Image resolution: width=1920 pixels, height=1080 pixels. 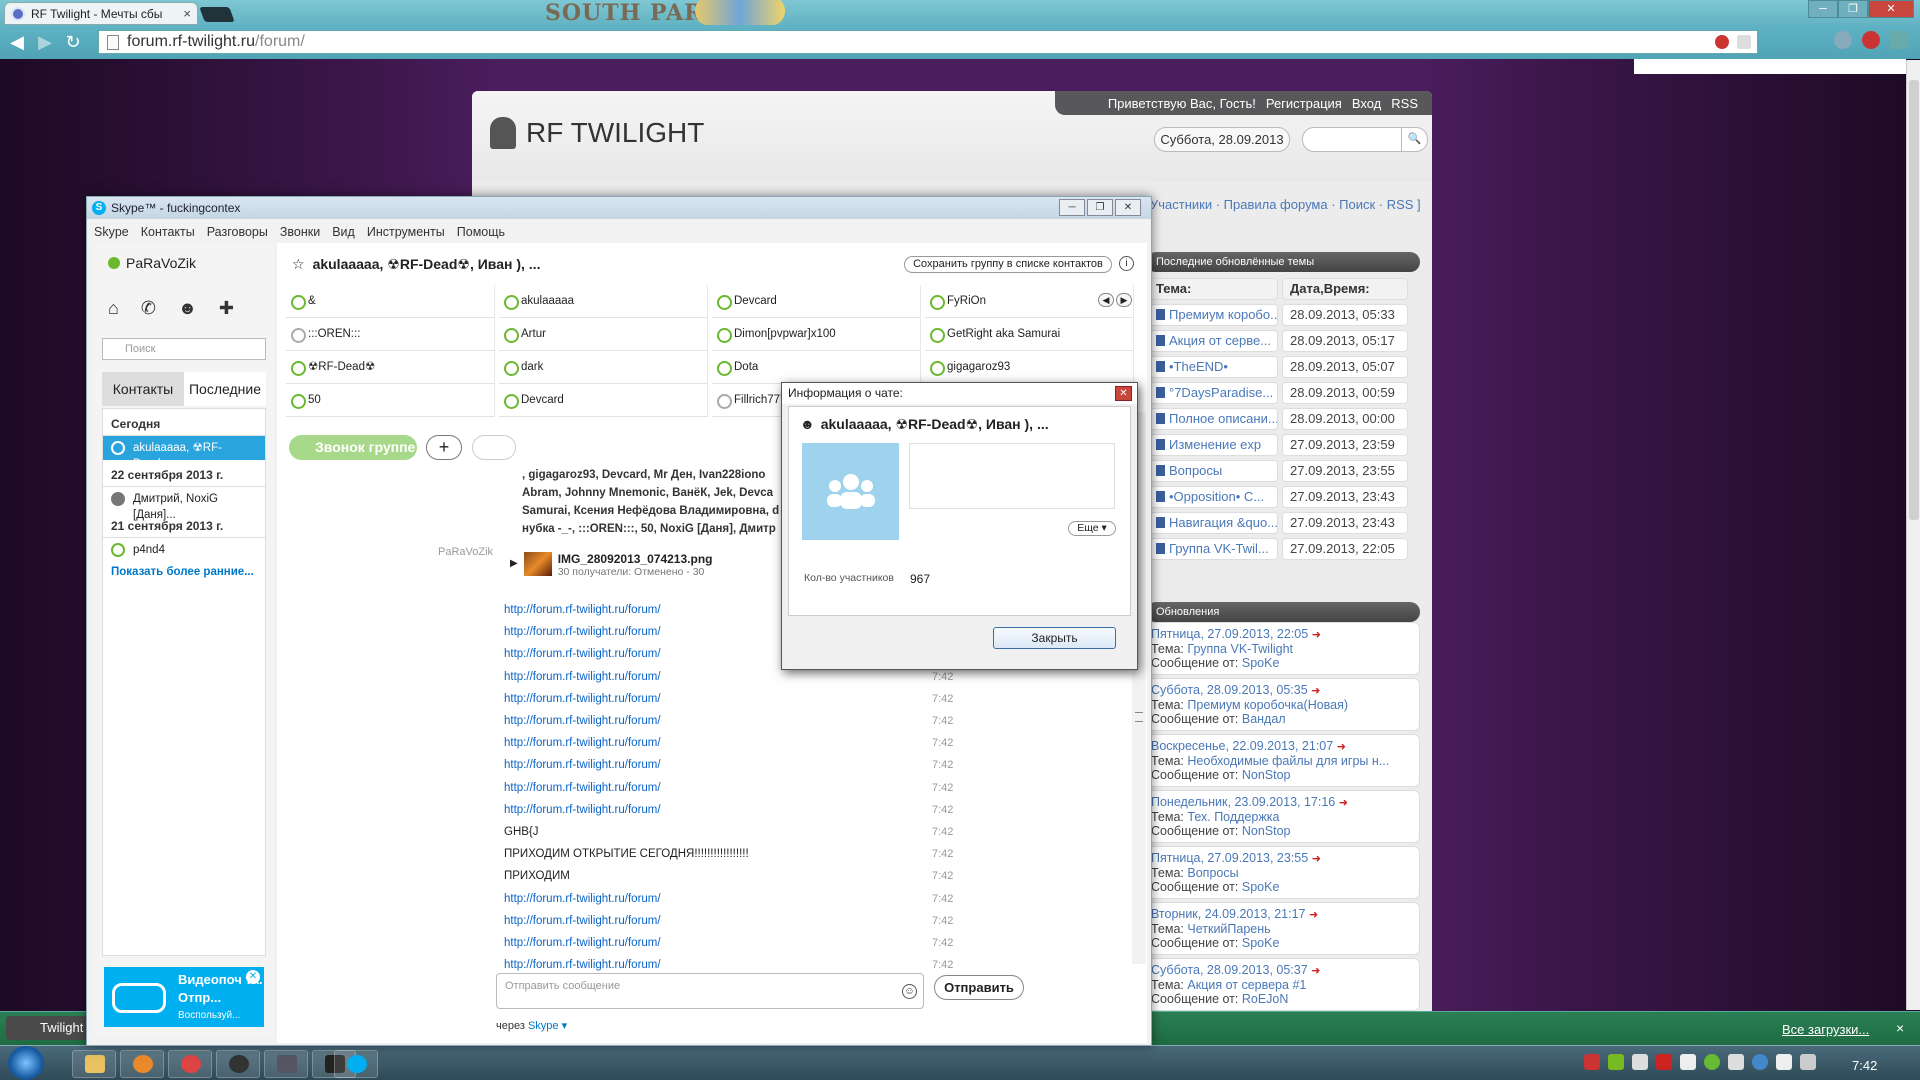 What do you see at coordinates (1128, 207) in the screenshot?
I see `skype-close-button: ✕` at bounding box center [1128, 207].